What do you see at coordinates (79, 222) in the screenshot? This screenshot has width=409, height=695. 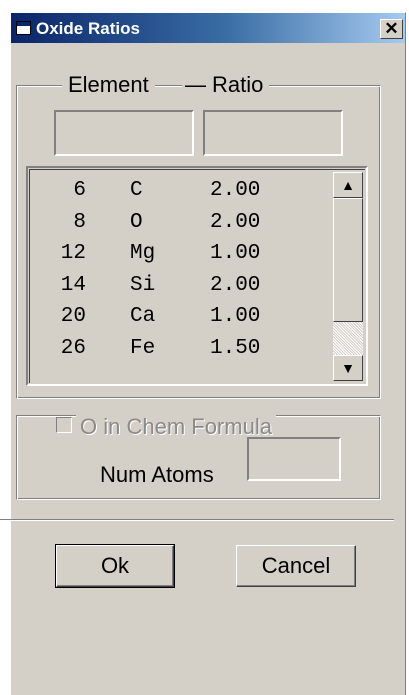 I see `atomic-number: 8` at bounding box center [79, 222].